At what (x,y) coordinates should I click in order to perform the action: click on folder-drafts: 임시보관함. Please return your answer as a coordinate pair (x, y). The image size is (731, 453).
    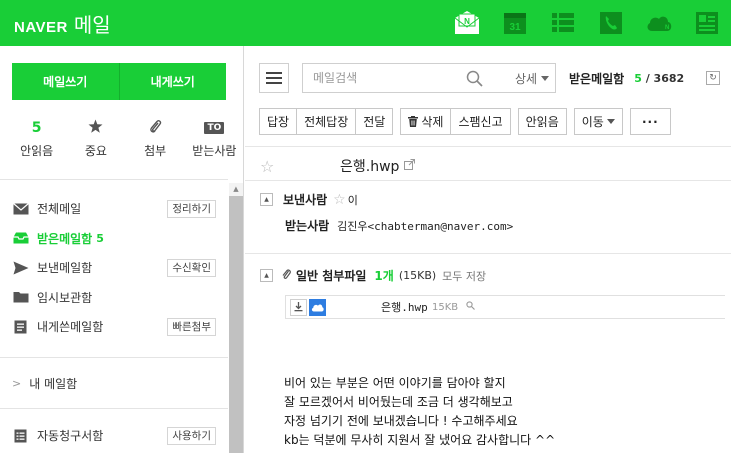
    Looking at the image, I should click on (114, 298).